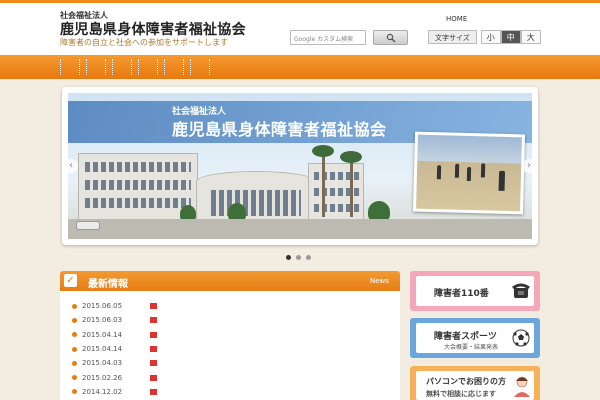 This screenshot has height=400, width=600. I want to click on site-tagline: 障害者の自立と社会への参加をサポートします, so click(144, 42).